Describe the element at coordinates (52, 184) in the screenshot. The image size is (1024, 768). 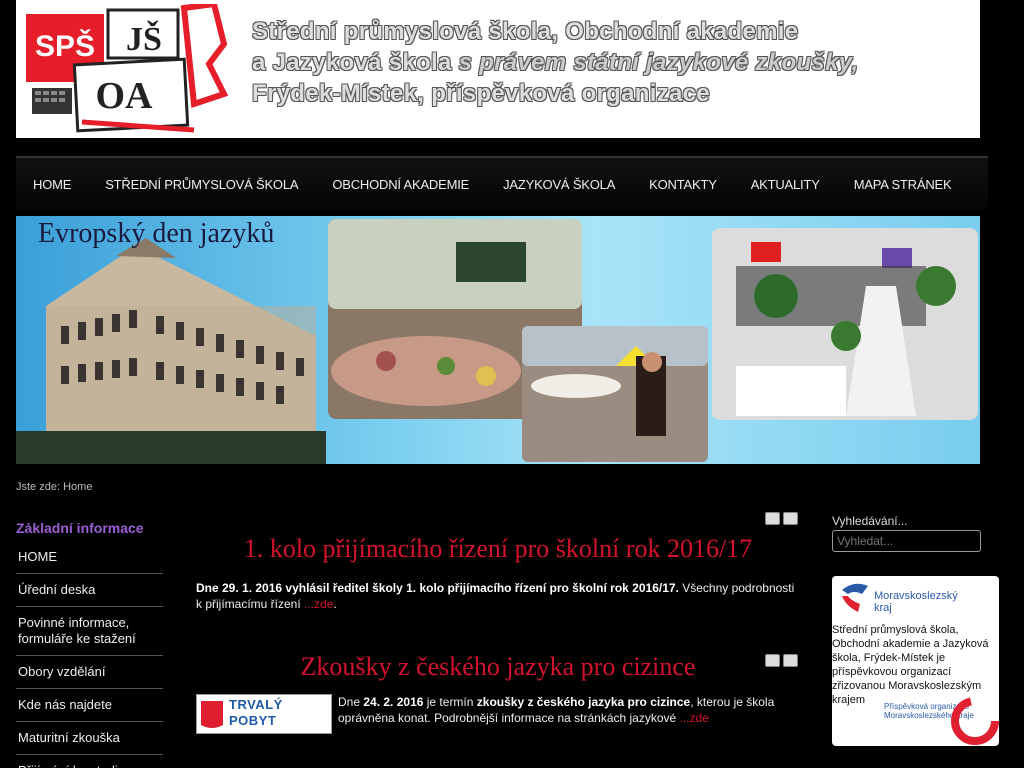
I see `nav-home: HOME` at that location.